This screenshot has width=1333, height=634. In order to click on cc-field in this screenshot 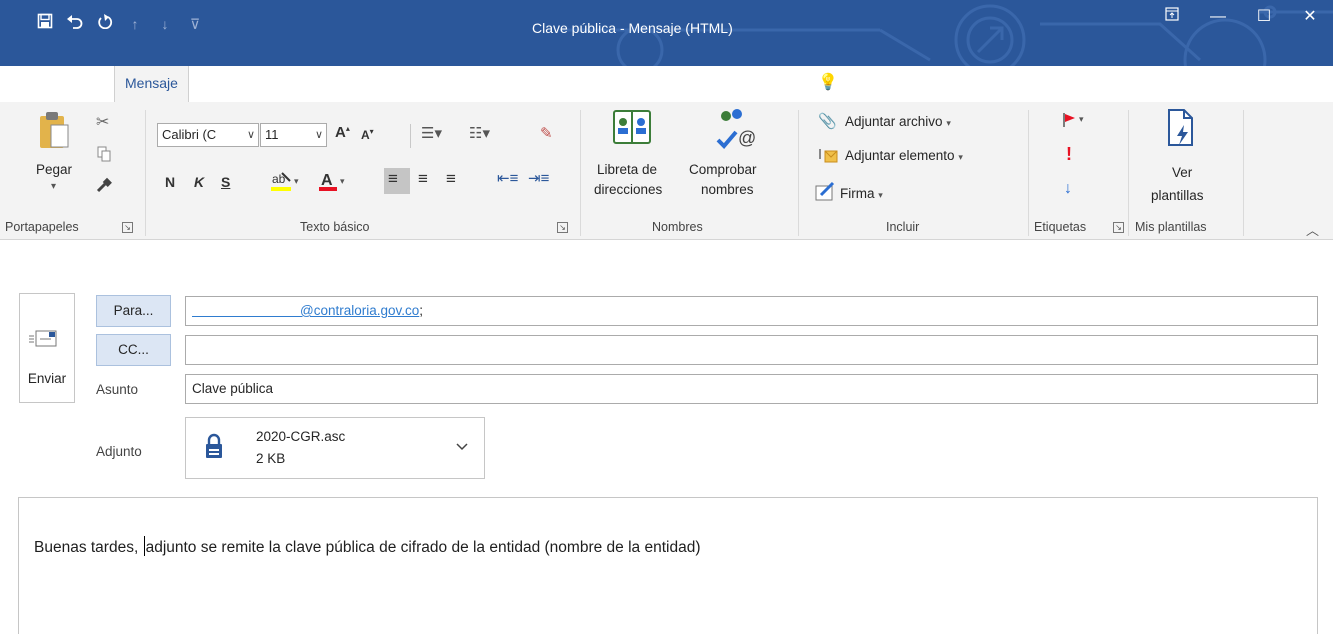, I will do `click(751, 350)`.